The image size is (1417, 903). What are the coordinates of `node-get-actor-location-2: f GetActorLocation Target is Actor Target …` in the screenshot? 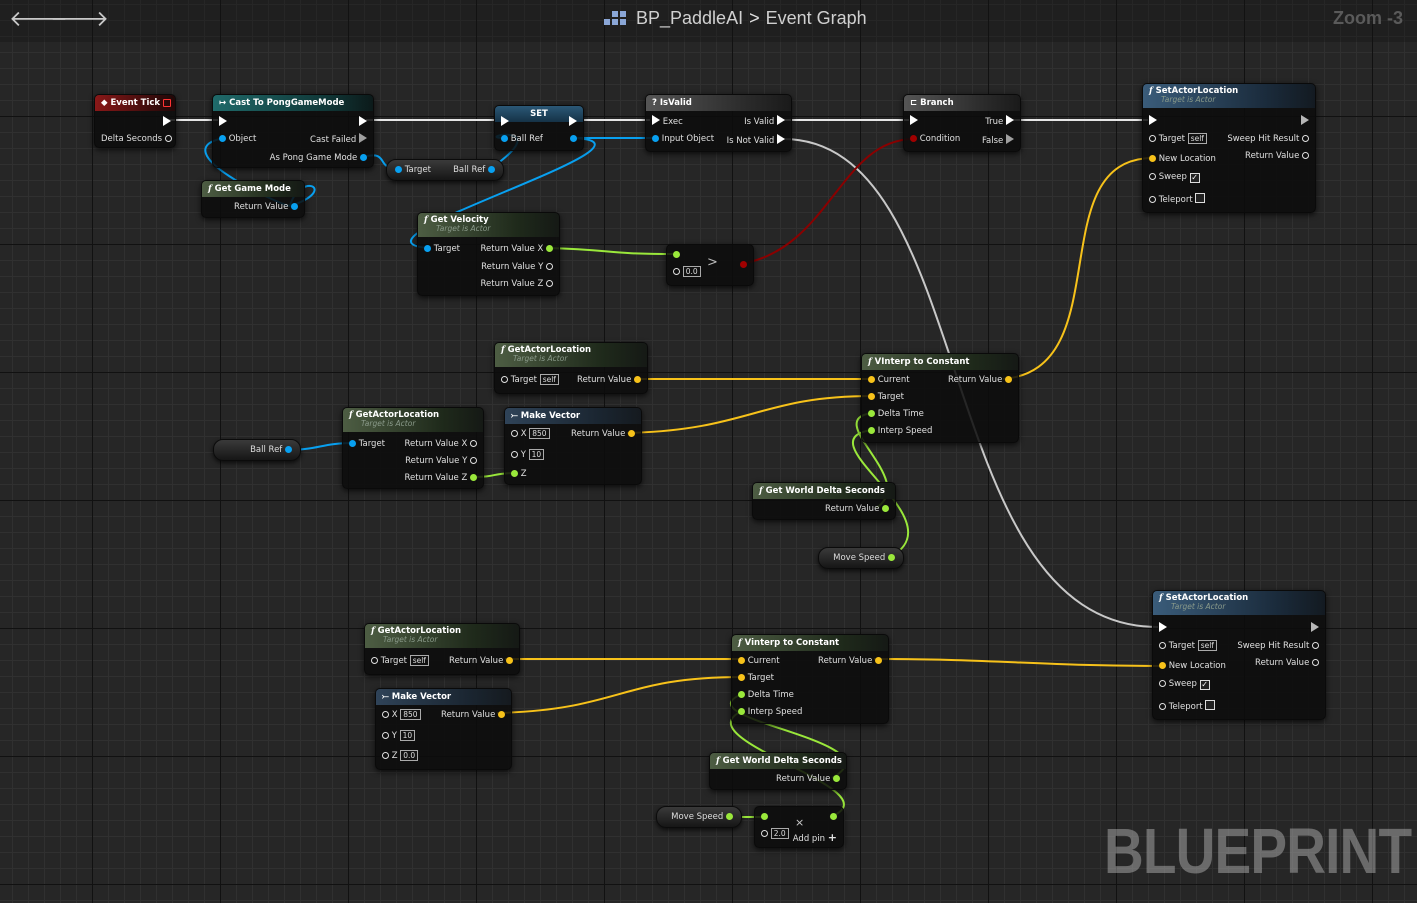 It's located at (413, 448).